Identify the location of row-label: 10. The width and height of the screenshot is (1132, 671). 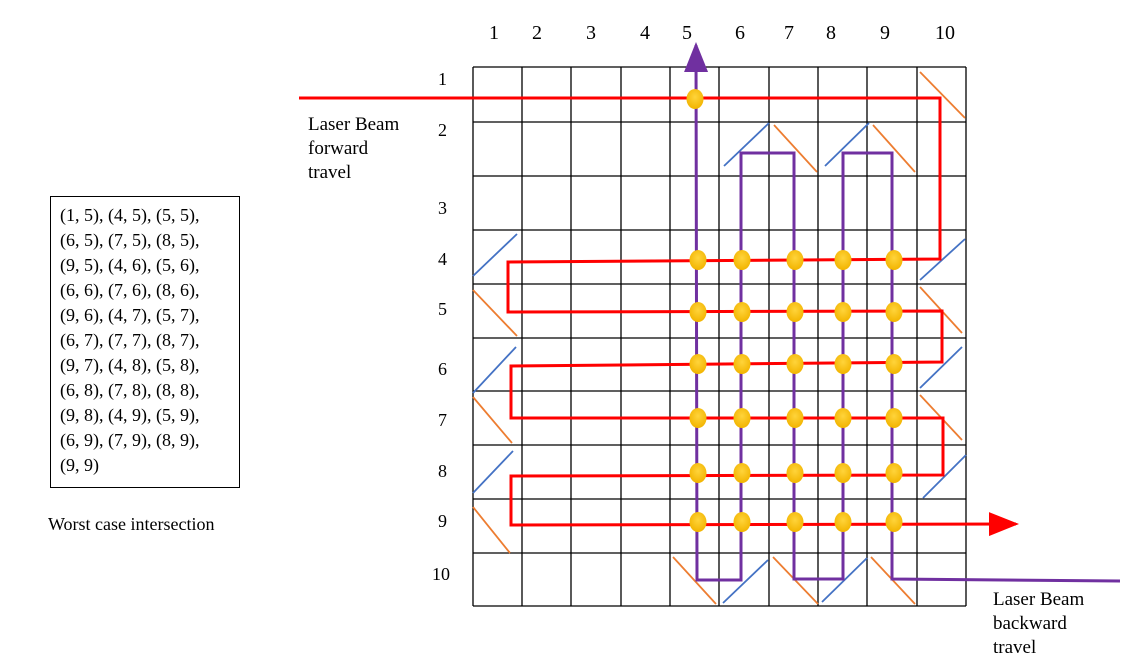
(441, 574).